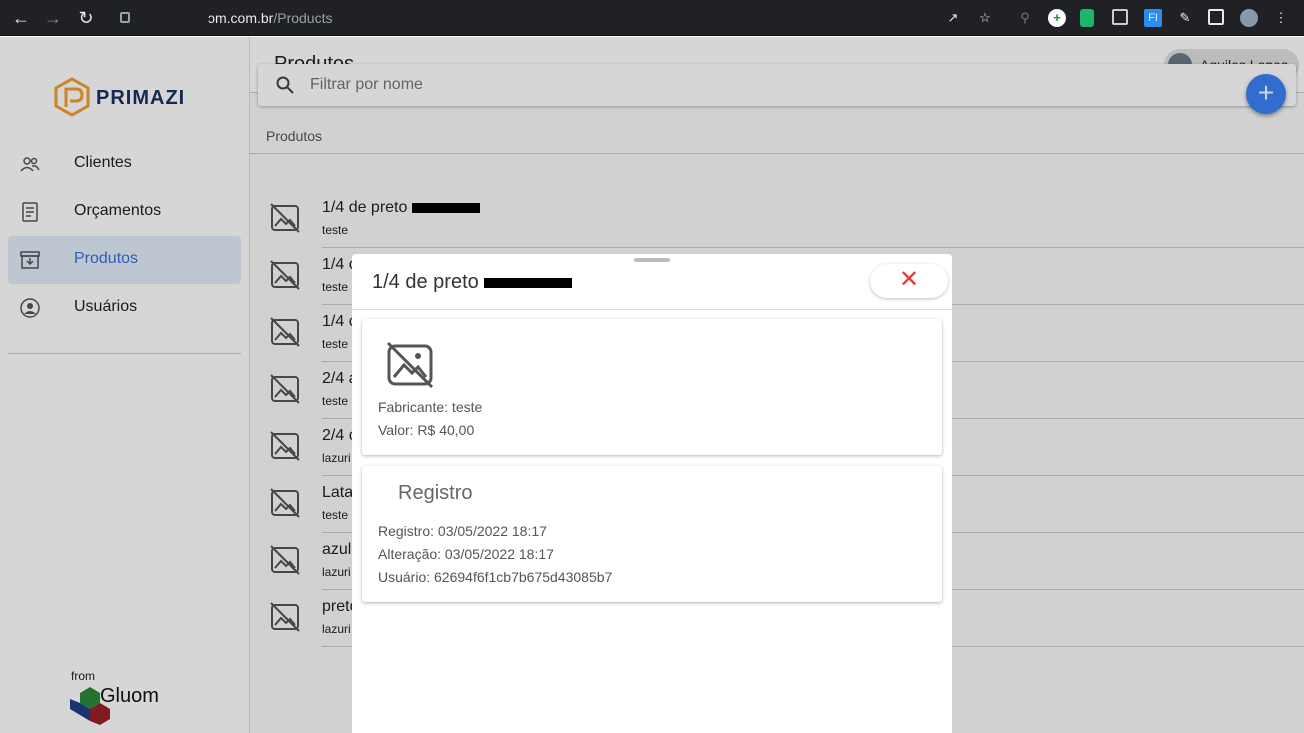 The width and height of the screenshot is (1304, 733). Describe the element at coordinates (1185, 18) in the screenshot. I see `puzzle-icon: ✎` at that location.